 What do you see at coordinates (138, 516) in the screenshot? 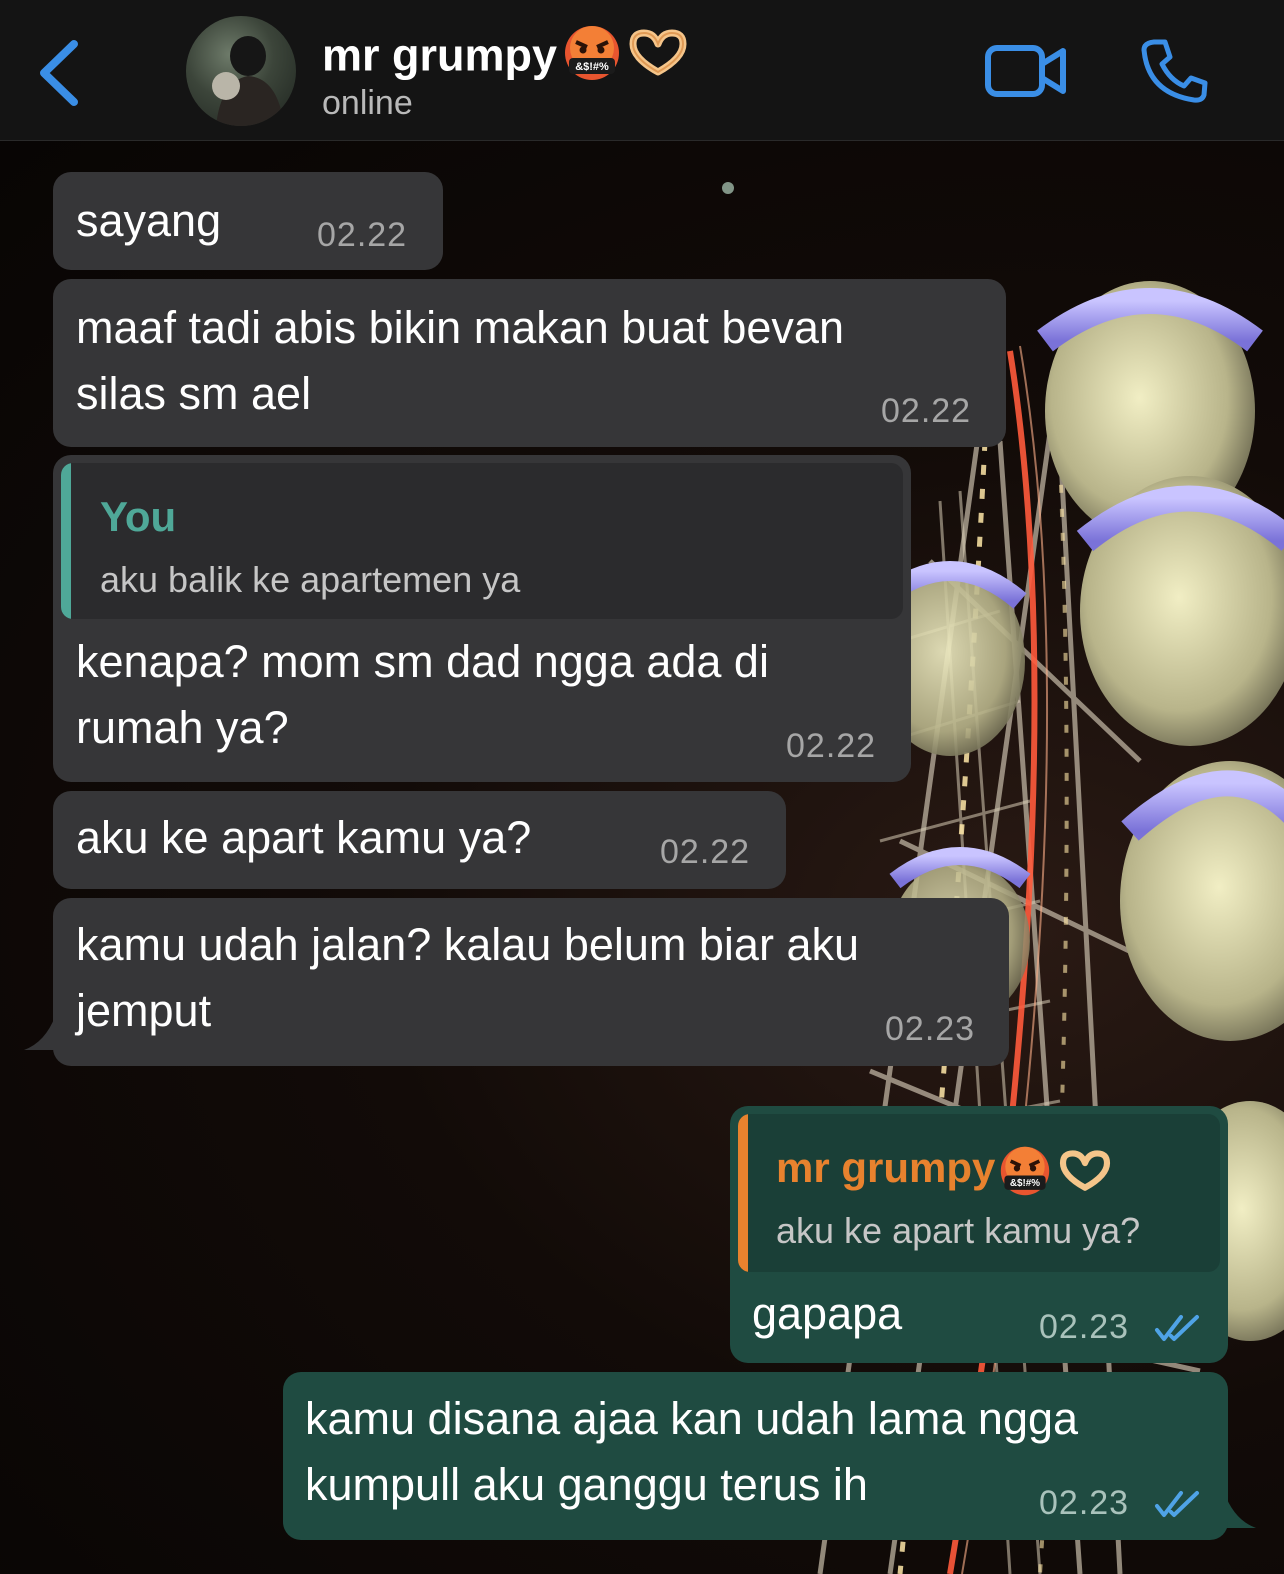
I see `quote-author: You` at bounding box center [138, 516].